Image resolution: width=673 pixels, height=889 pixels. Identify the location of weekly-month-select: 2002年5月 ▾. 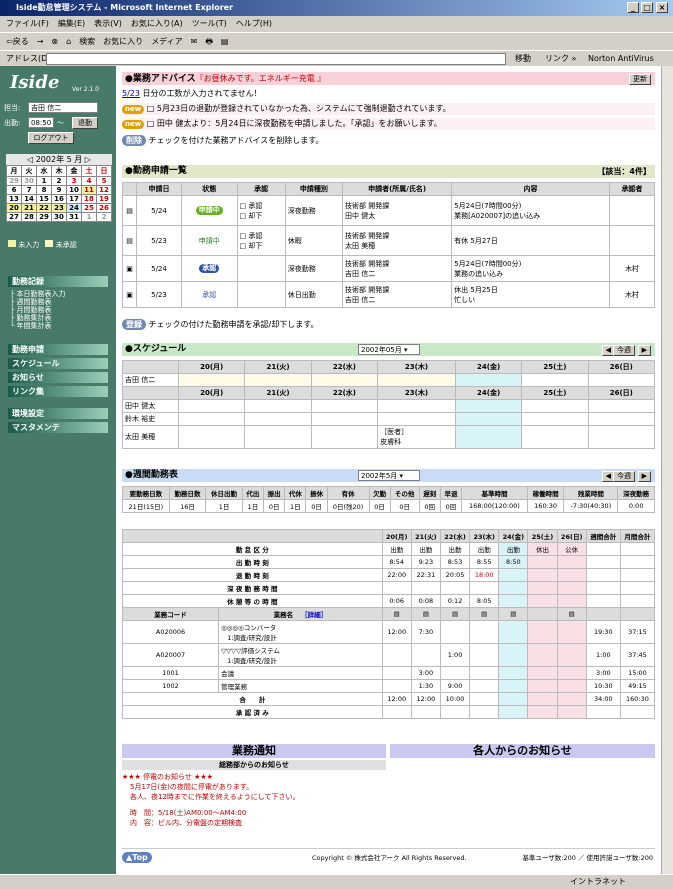
(389, 475).